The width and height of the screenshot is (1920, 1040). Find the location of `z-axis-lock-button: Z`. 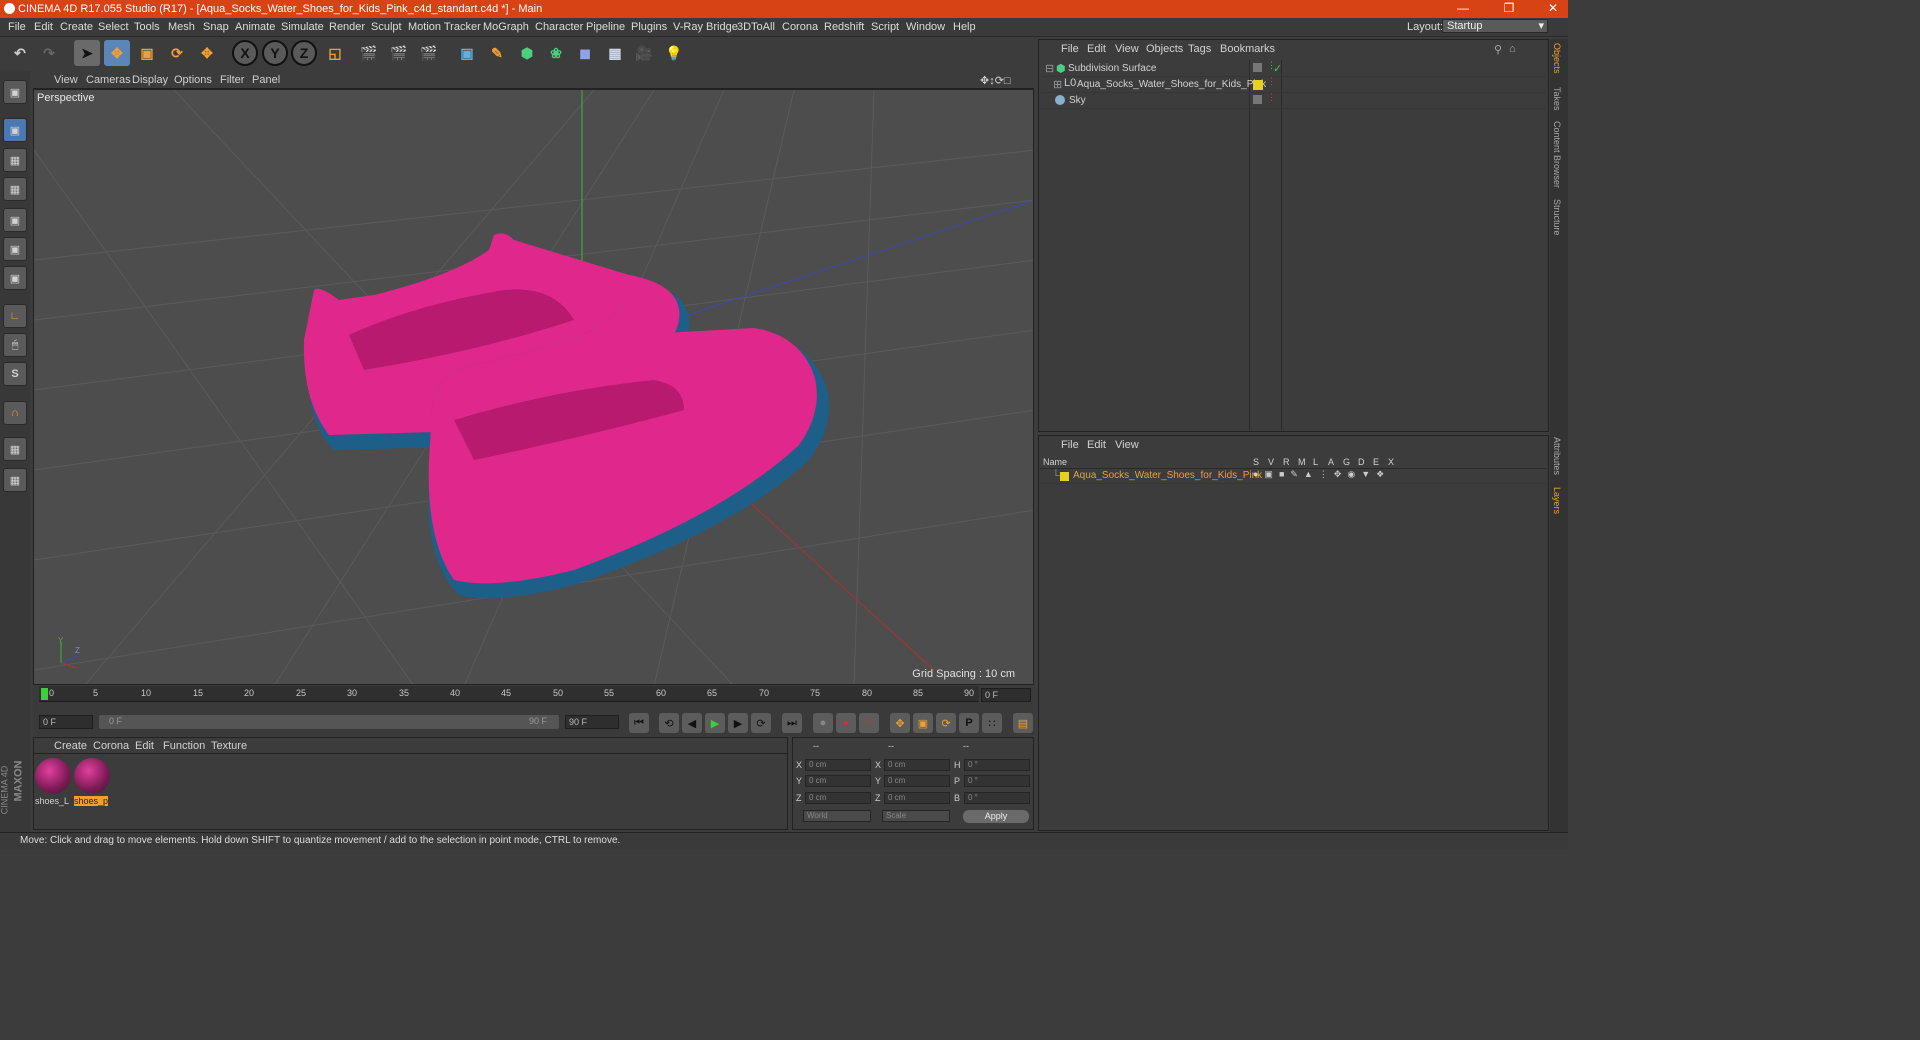

z-axis-lock-button: Z is located at coordinates (304, 53).